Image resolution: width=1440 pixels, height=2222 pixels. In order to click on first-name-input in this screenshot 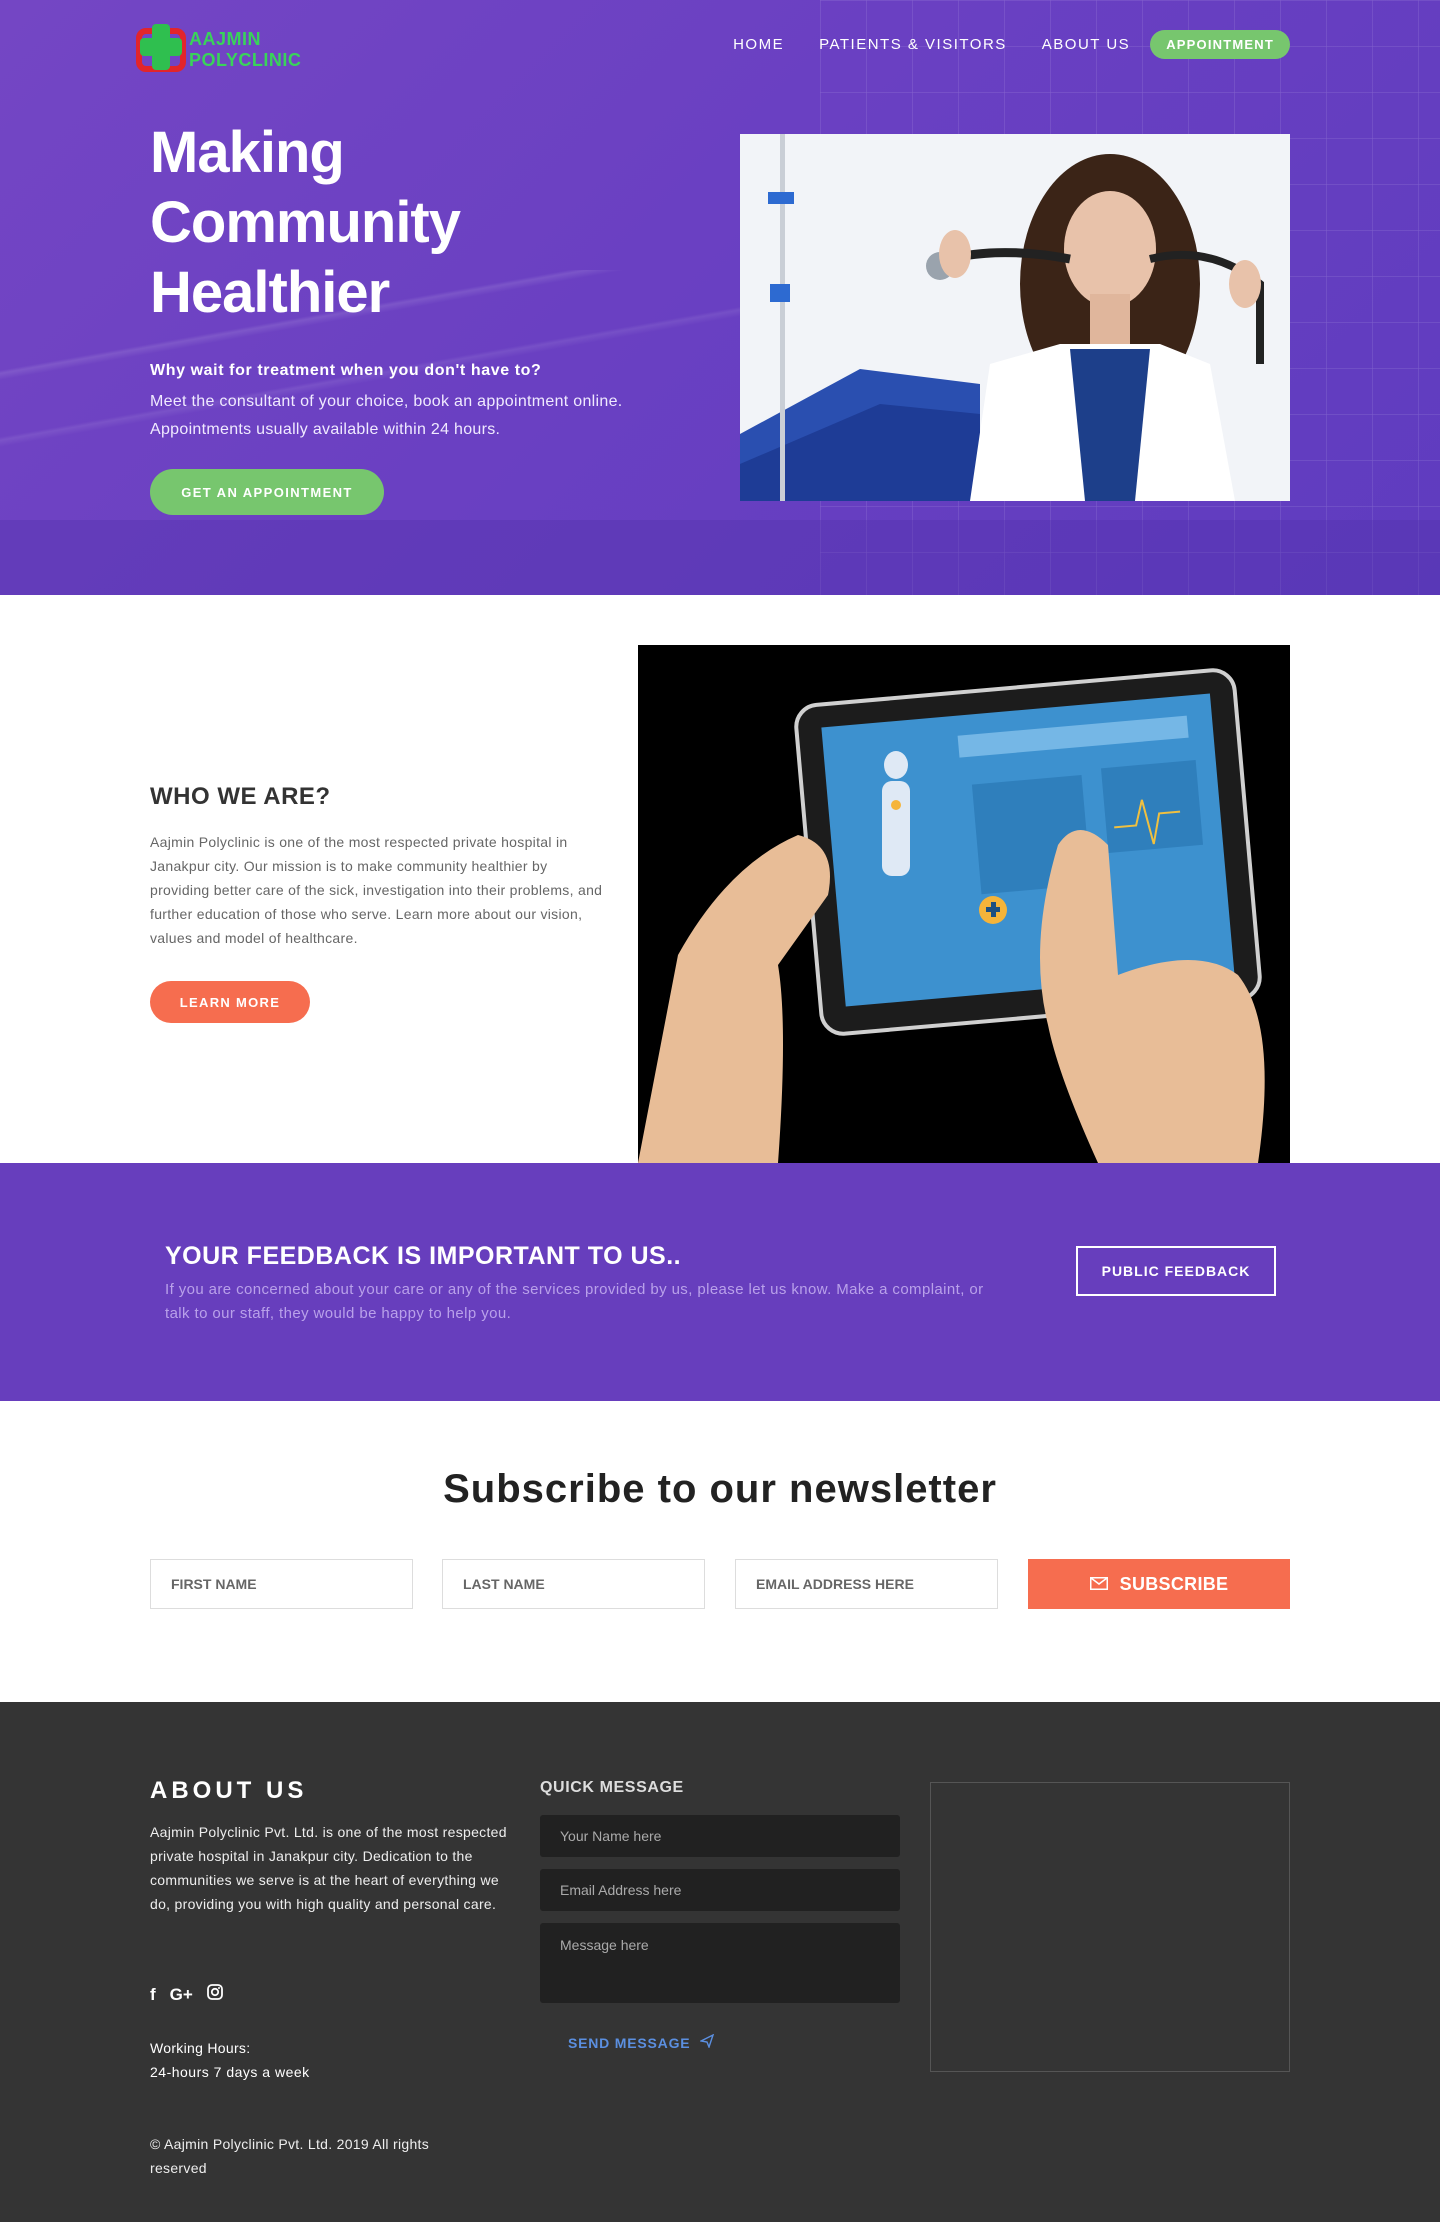, I will do `click(281, 1584)`.